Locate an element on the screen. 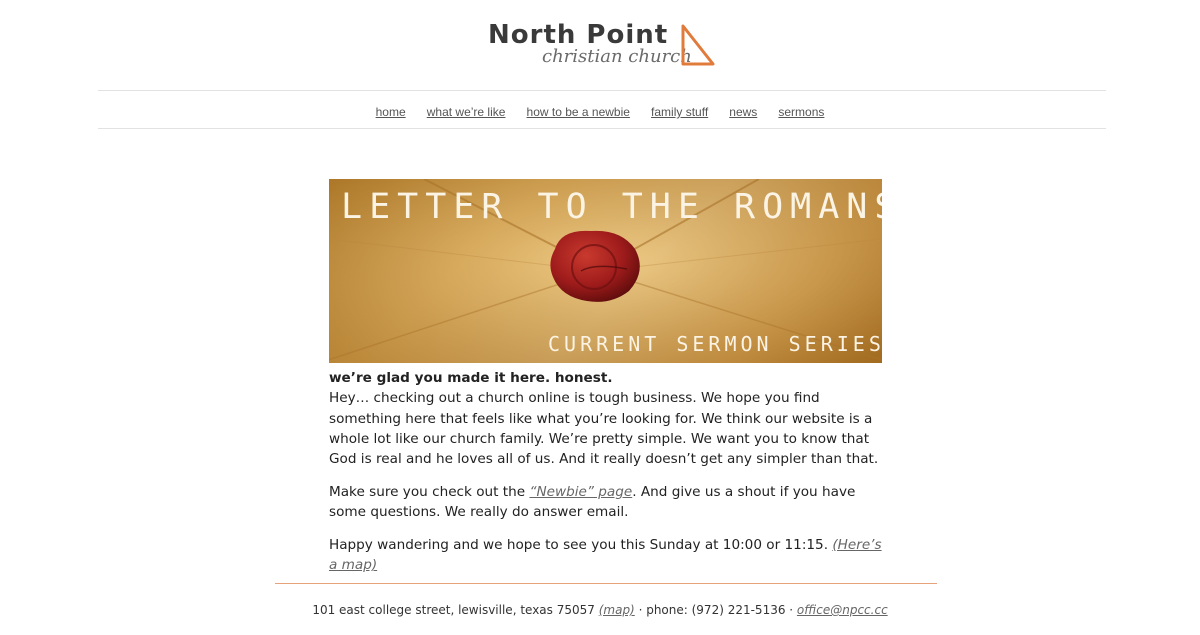  nav-top-divider is located at coordinates (602, 90).